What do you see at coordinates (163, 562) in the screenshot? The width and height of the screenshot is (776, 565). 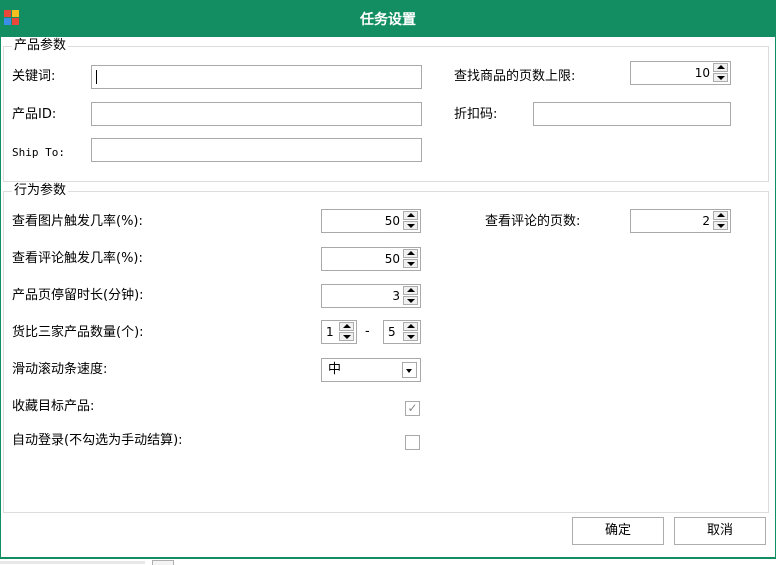 I see `taskbar-button` at bounding box center [163, 562].